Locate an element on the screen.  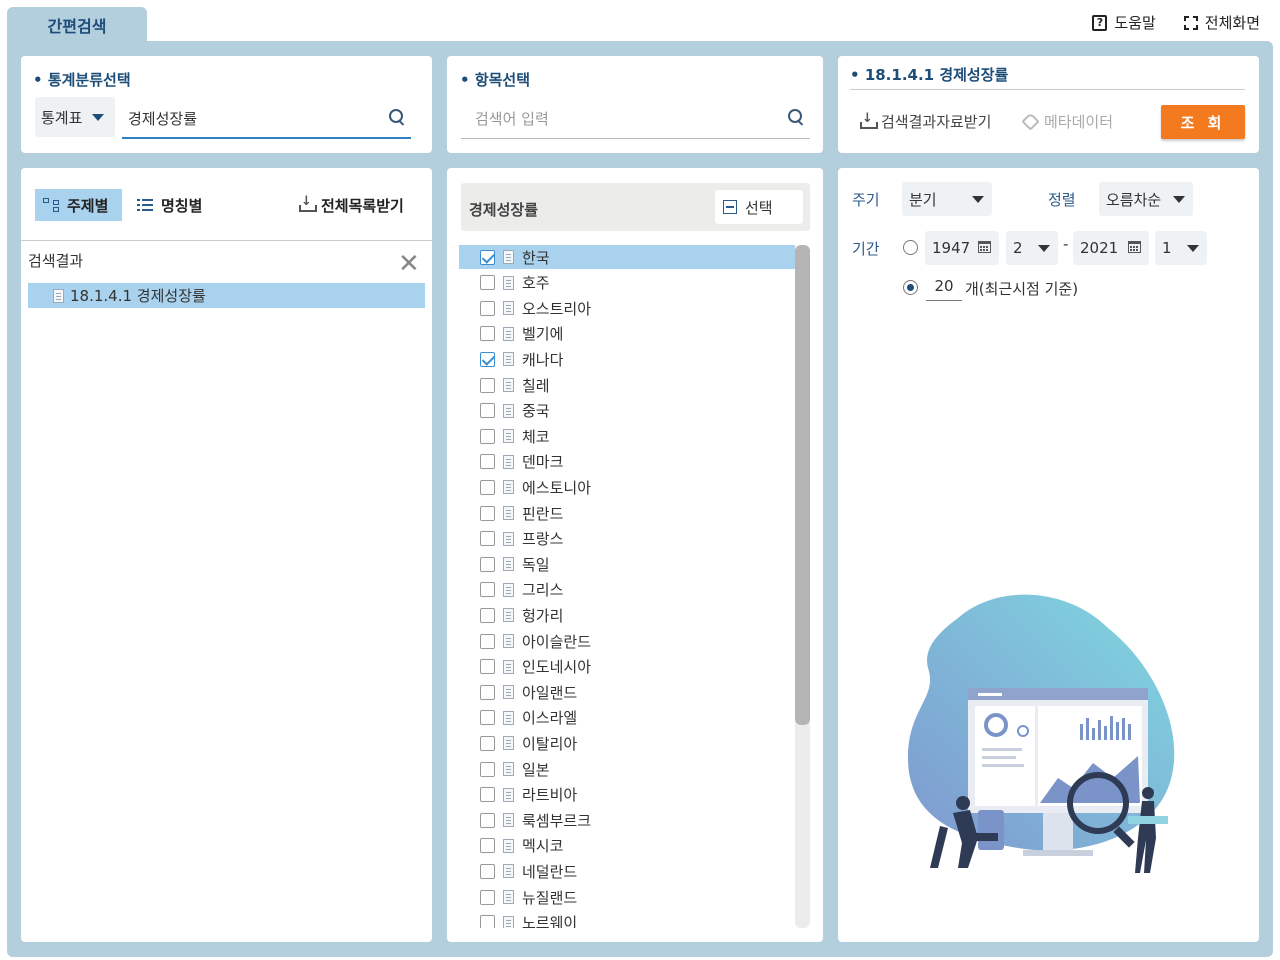
list-item: 프랑스 is located at coordinates (627, 539).